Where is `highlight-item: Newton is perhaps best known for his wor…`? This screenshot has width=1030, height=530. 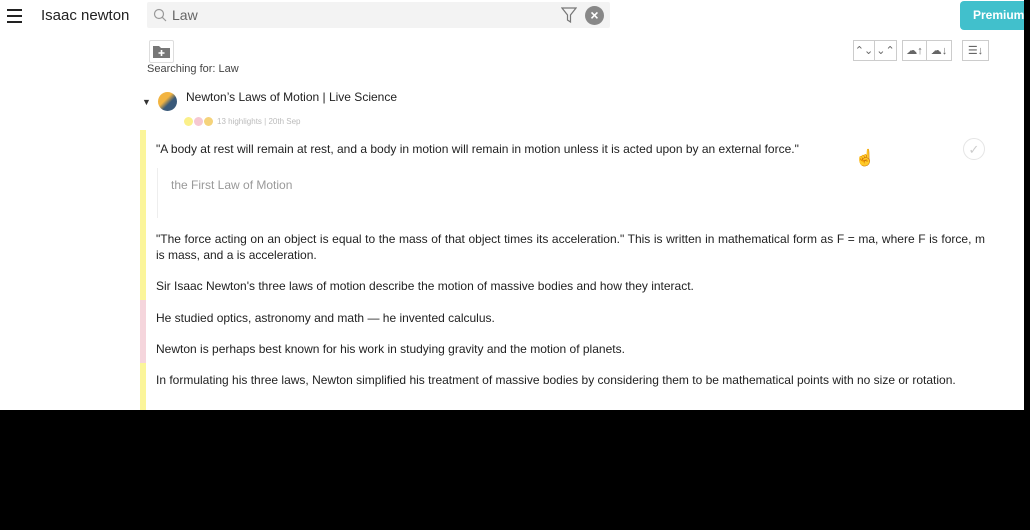 highlight-item: Newton is perhaps best known for his wor… is located at coordinates (562, 349).